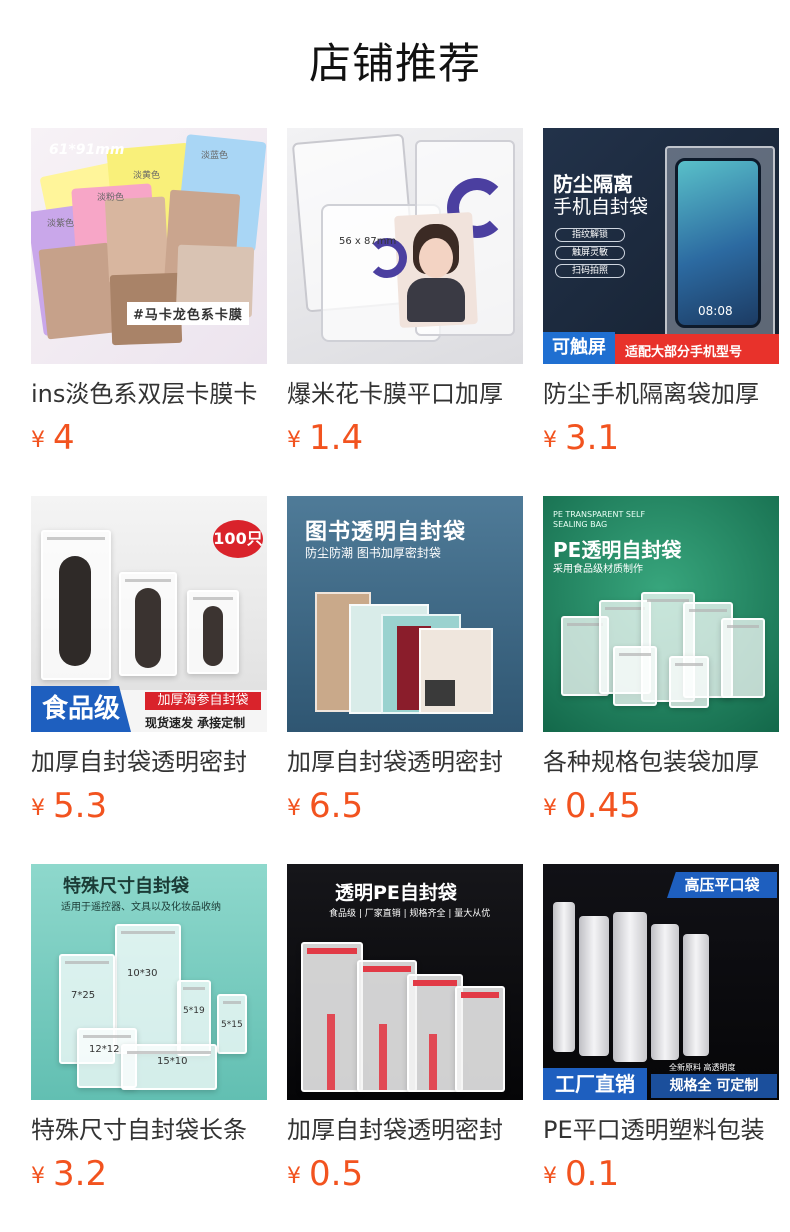 Image resolution: width=790 pixels, height=1232 pixels. What do you see at coordinates (61, 224) in the screenshot?
I see `image-tag: 淡紫色` at bounding box center [61, 224].